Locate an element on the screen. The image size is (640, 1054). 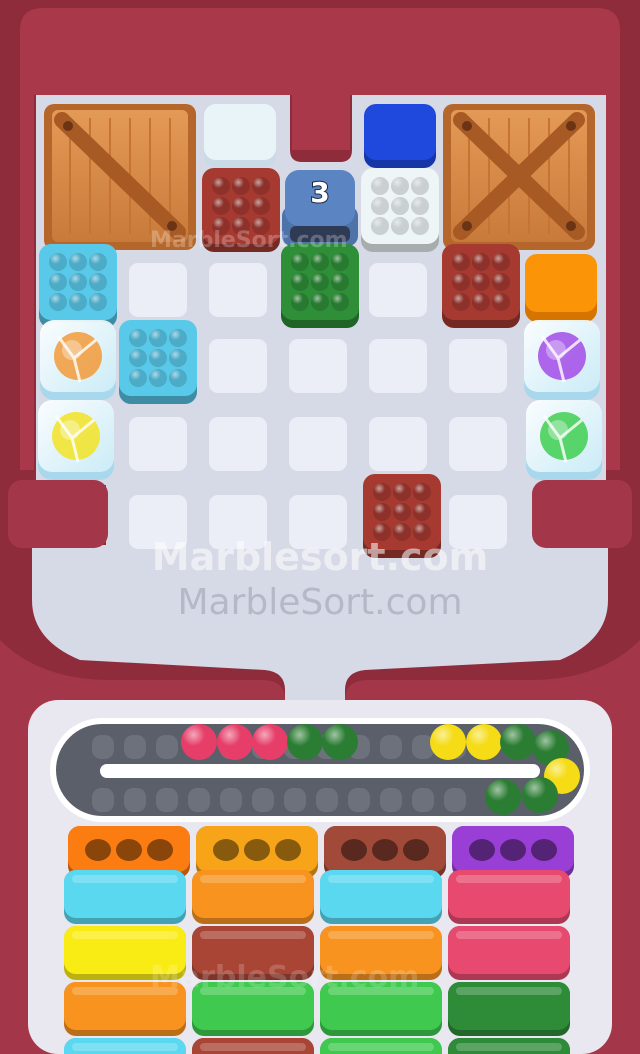
ice-block-purple is located at coordinates (562, 360).